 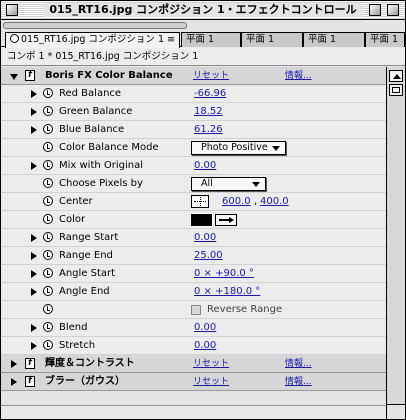 What do you see at coordinates (396, 76) in the screenshot?
I see `scroll-nav-button` at bounding box center [396, 76].